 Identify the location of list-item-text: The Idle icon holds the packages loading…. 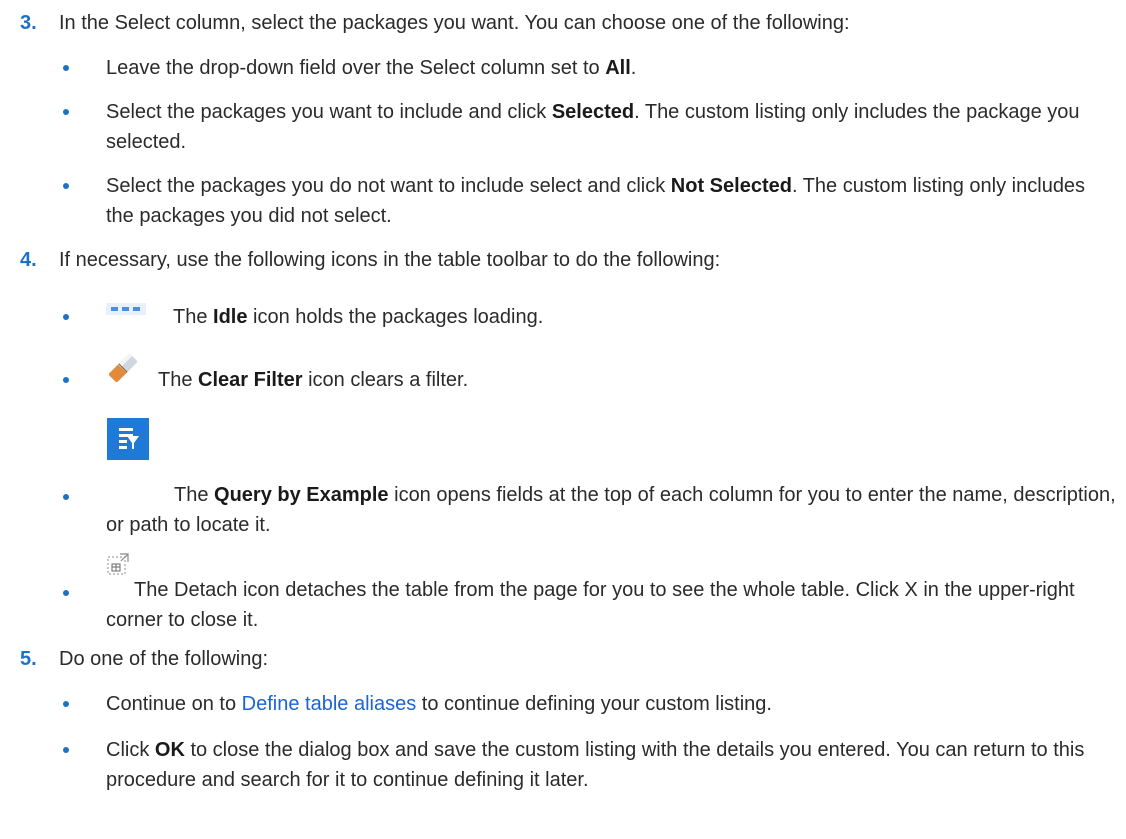
(358, 317).